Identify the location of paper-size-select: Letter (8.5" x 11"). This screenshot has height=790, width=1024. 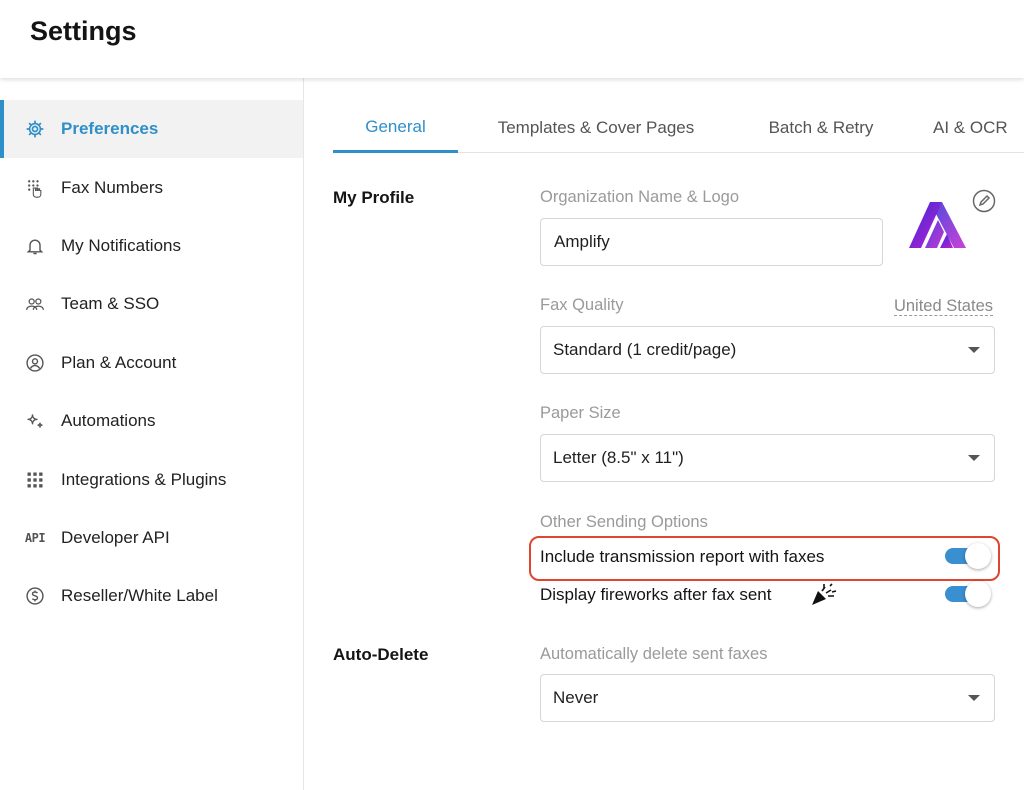
(767, 458).